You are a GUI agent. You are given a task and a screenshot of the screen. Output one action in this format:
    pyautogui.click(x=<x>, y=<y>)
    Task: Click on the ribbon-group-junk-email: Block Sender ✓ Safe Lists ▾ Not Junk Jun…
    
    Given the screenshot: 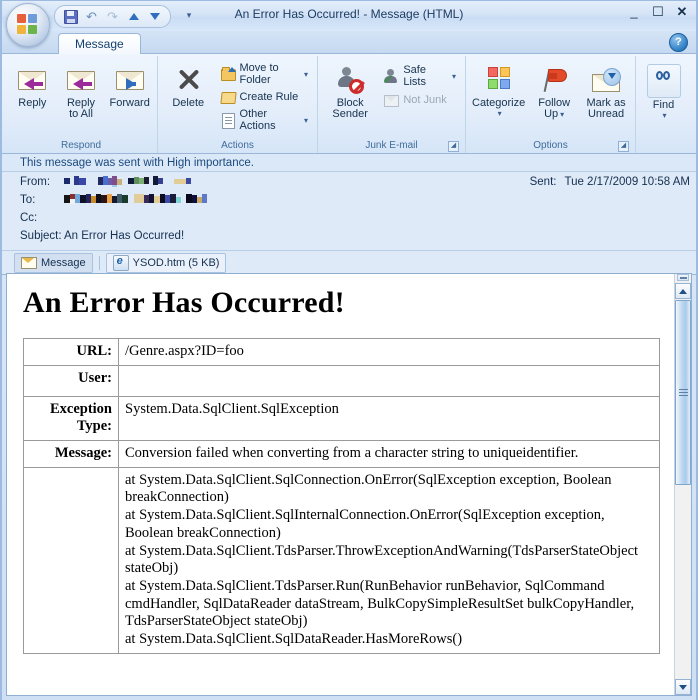 What is the action you would take?
    pyautogui.click(x=391, y=104)
    